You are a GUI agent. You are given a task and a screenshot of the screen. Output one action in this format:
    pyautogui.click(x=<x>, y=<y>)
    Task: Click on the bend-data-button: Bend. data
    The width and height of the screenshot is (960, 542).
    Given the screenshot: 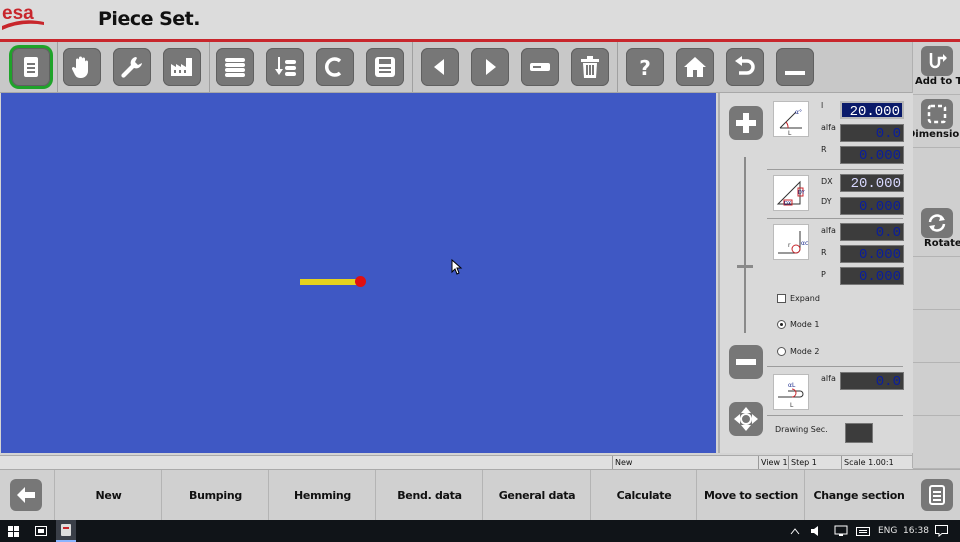 What is the action you would take?
    pyautogui.click(x=429, y=495)
    